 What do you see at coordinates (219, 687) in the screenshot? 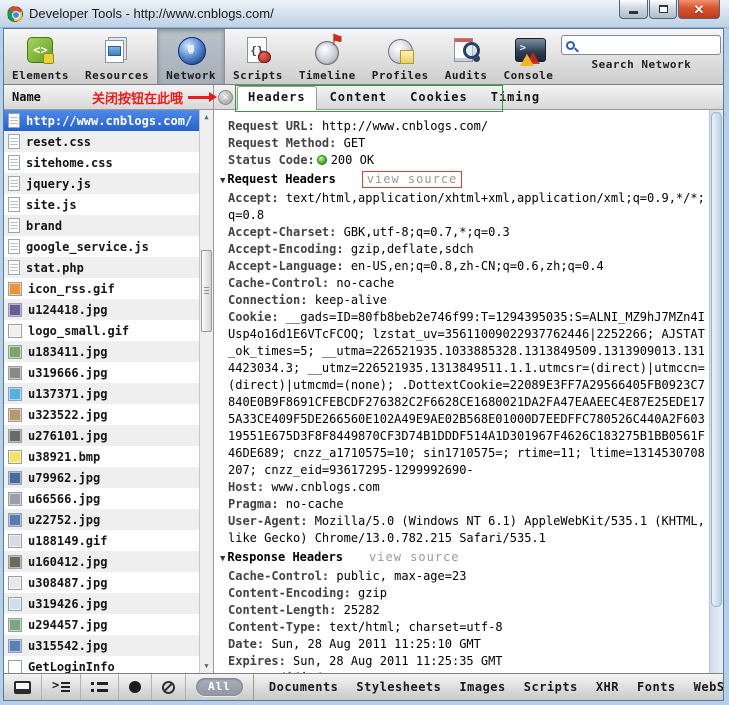
I see `filter-all-button: All` at bounding box center [219, 687].